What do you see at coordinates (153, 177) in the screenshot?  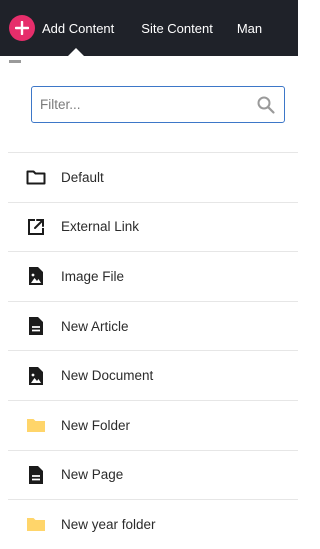 I see `list-item-default: Default` at bounding box center [153, 177].